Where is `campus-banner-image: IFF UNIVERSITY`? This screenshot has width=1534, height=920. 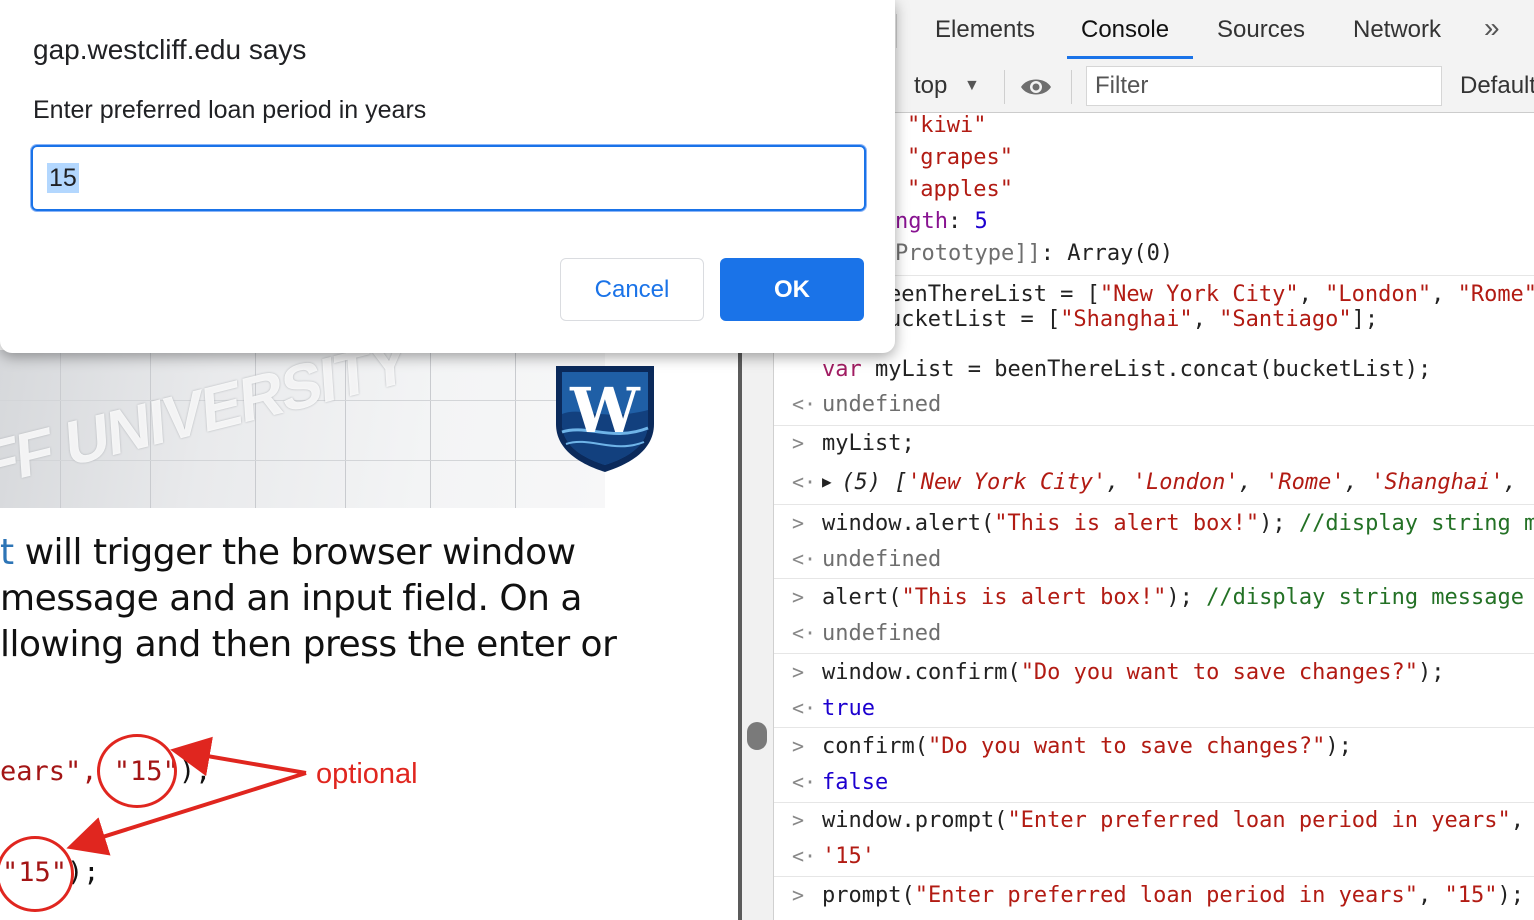 campus-banner-image: IFF UNIVERSITY is located at coordinates (302, 429).